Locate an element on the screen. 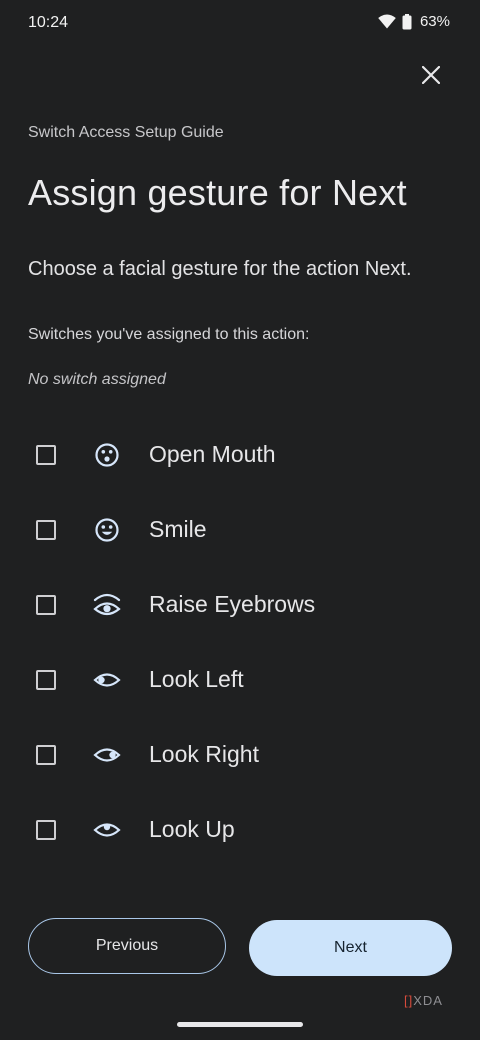 This screenshot has width=480, height=1040. gesture-option-smile: Smile is located at coordinates (240, 530).